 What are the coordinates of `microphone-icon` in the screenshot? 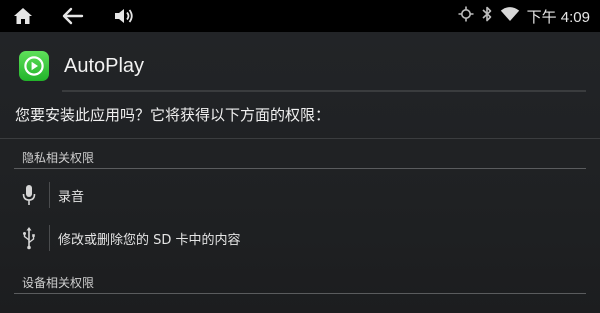 It's located at (29, 195).